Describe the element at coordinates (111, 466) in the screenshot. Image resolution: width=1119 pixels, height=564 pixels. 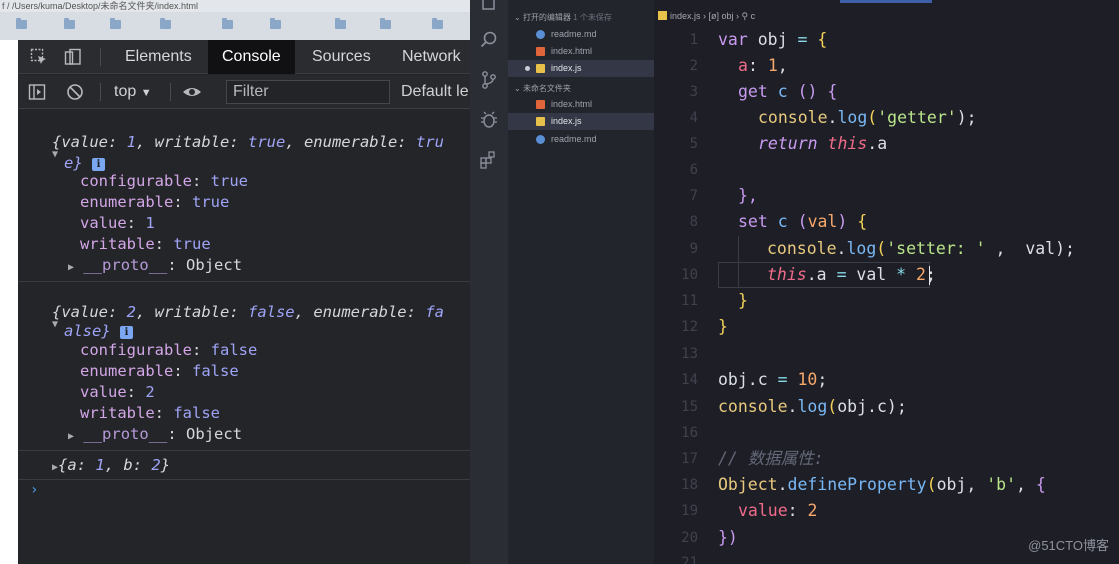
I see `object-summary: ▶{a: 1, b: 2}` at that location.